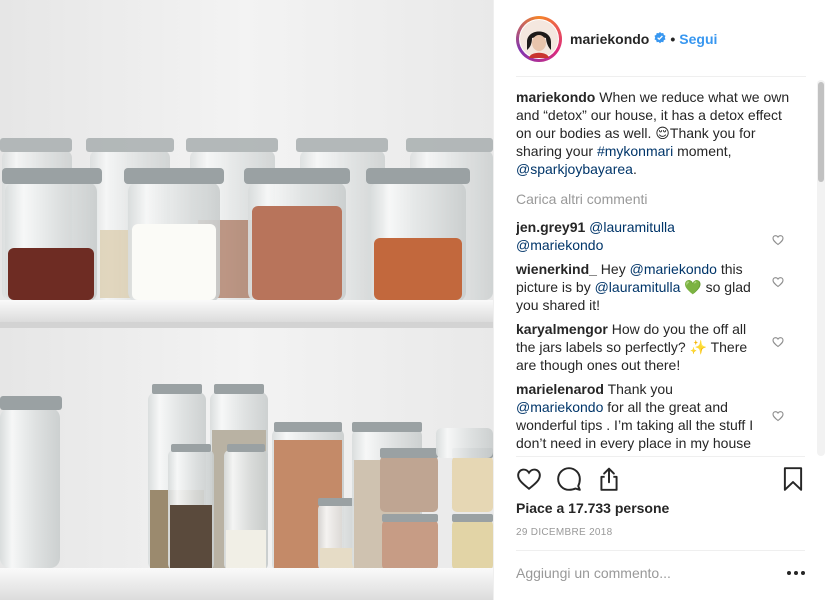 The image size is (827, 600). What do you see at coordinates (641, 573) in the screenshot?
I see `add-comment-input` at bounding box center [641, 573].